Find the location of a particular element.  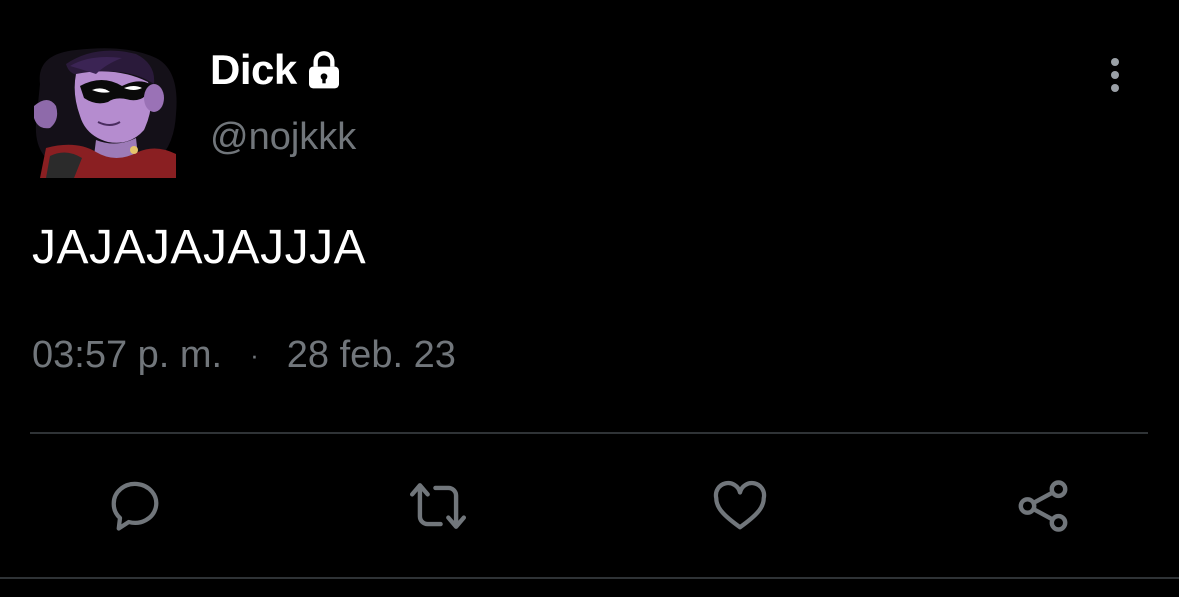

share-icon is located at coordinates (1043, 506).